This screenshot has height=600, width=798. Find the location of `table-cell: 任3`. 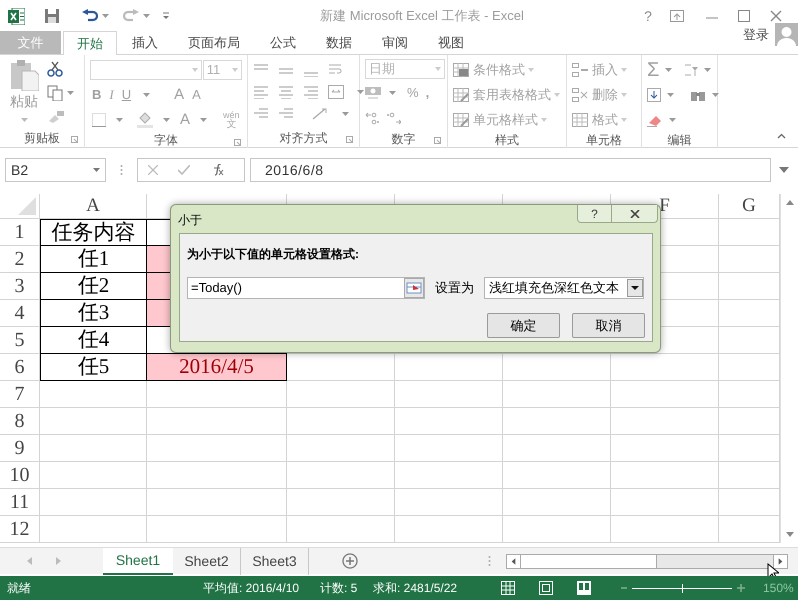

table-cell: 任3 is located at coordinates (93, 313).